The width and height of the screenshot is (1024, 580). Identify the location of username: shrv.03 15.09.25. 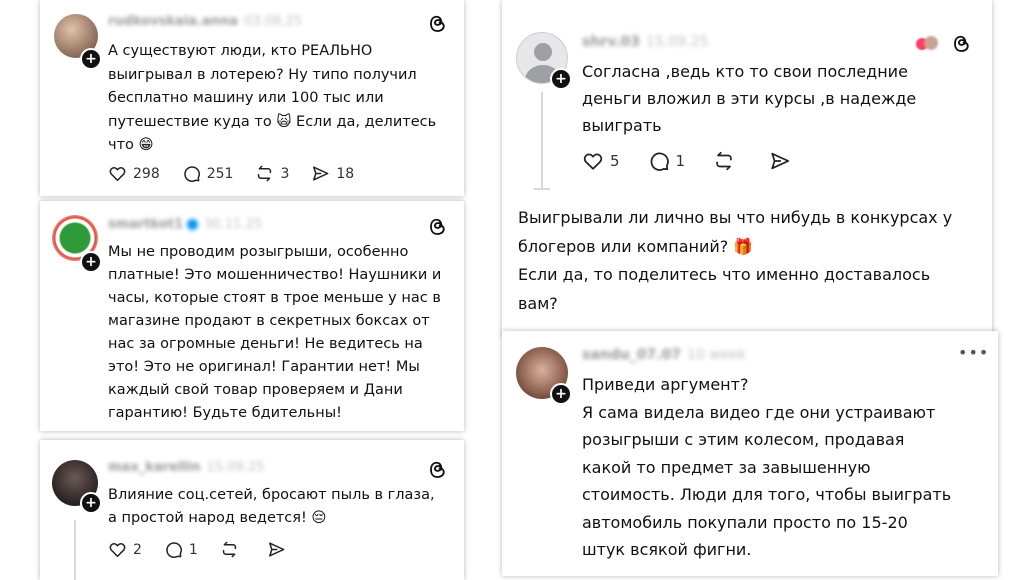
(645, 42).